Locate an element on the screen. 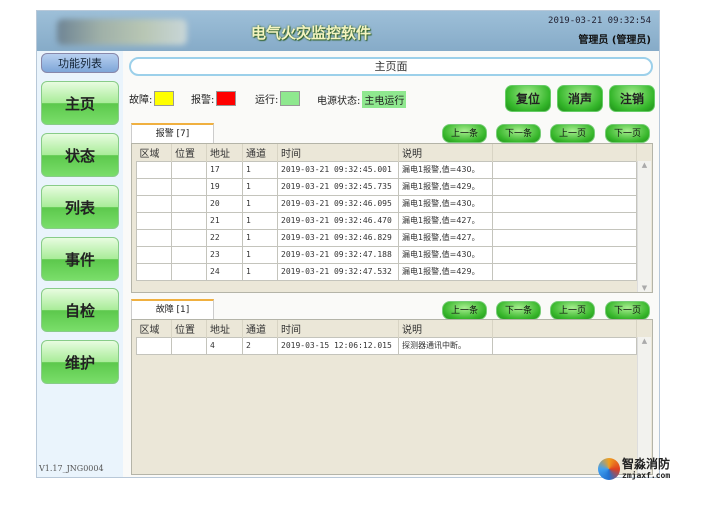 The image size is (725, 508). alarm-prev-item-button: 上一条 is located at coordinates (464, 133).